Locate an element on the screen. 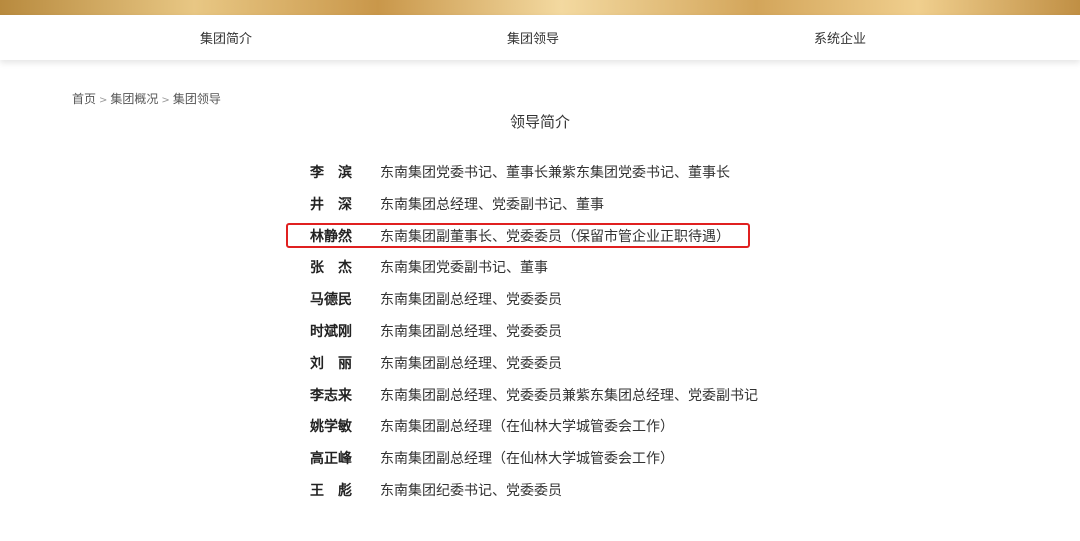  leader-row: 时斌刚 东南集团副总经理、党委委员 is located at coordinates (545, 333).